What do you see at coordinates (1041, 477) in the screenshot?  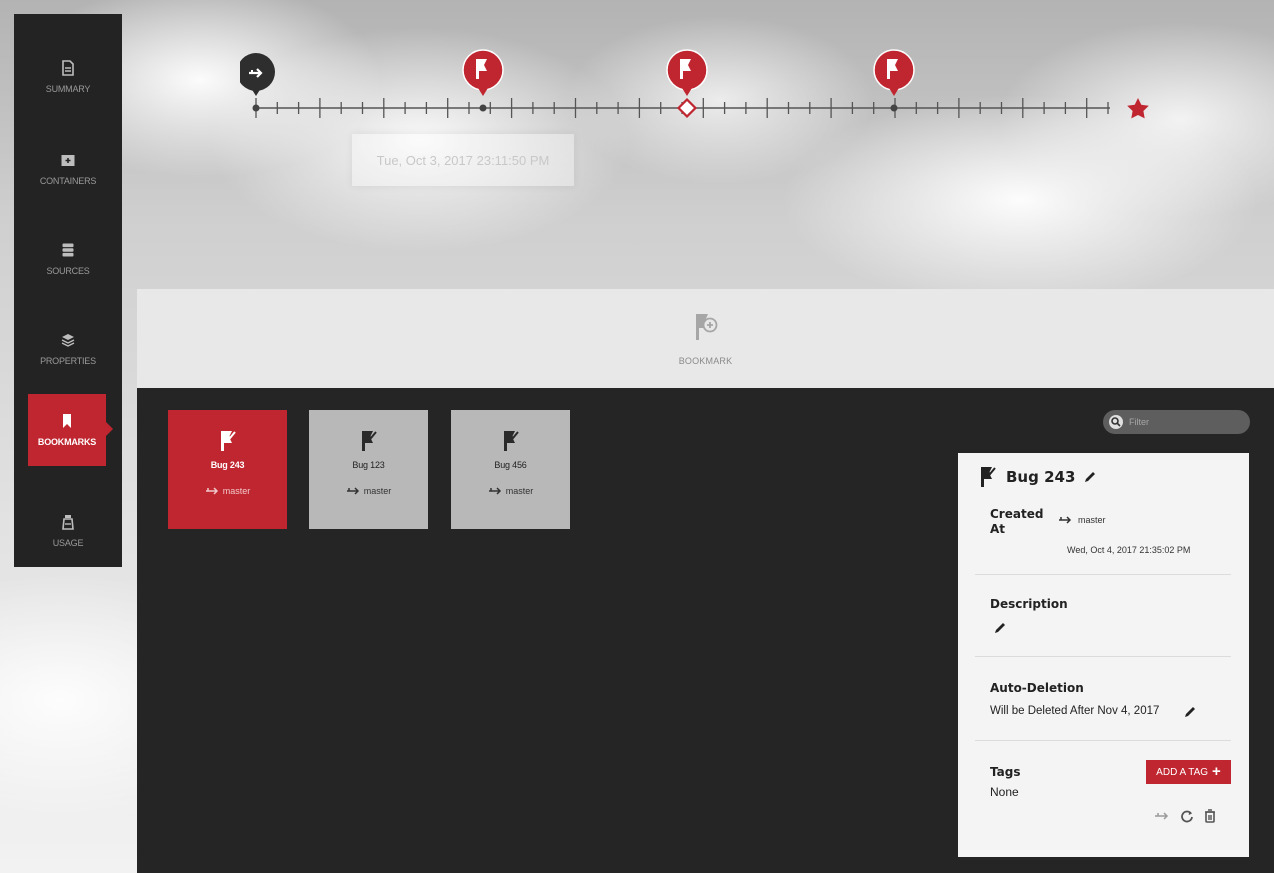 I see `detail-title-text: Bug 243` at bounding box center [1041, 477].